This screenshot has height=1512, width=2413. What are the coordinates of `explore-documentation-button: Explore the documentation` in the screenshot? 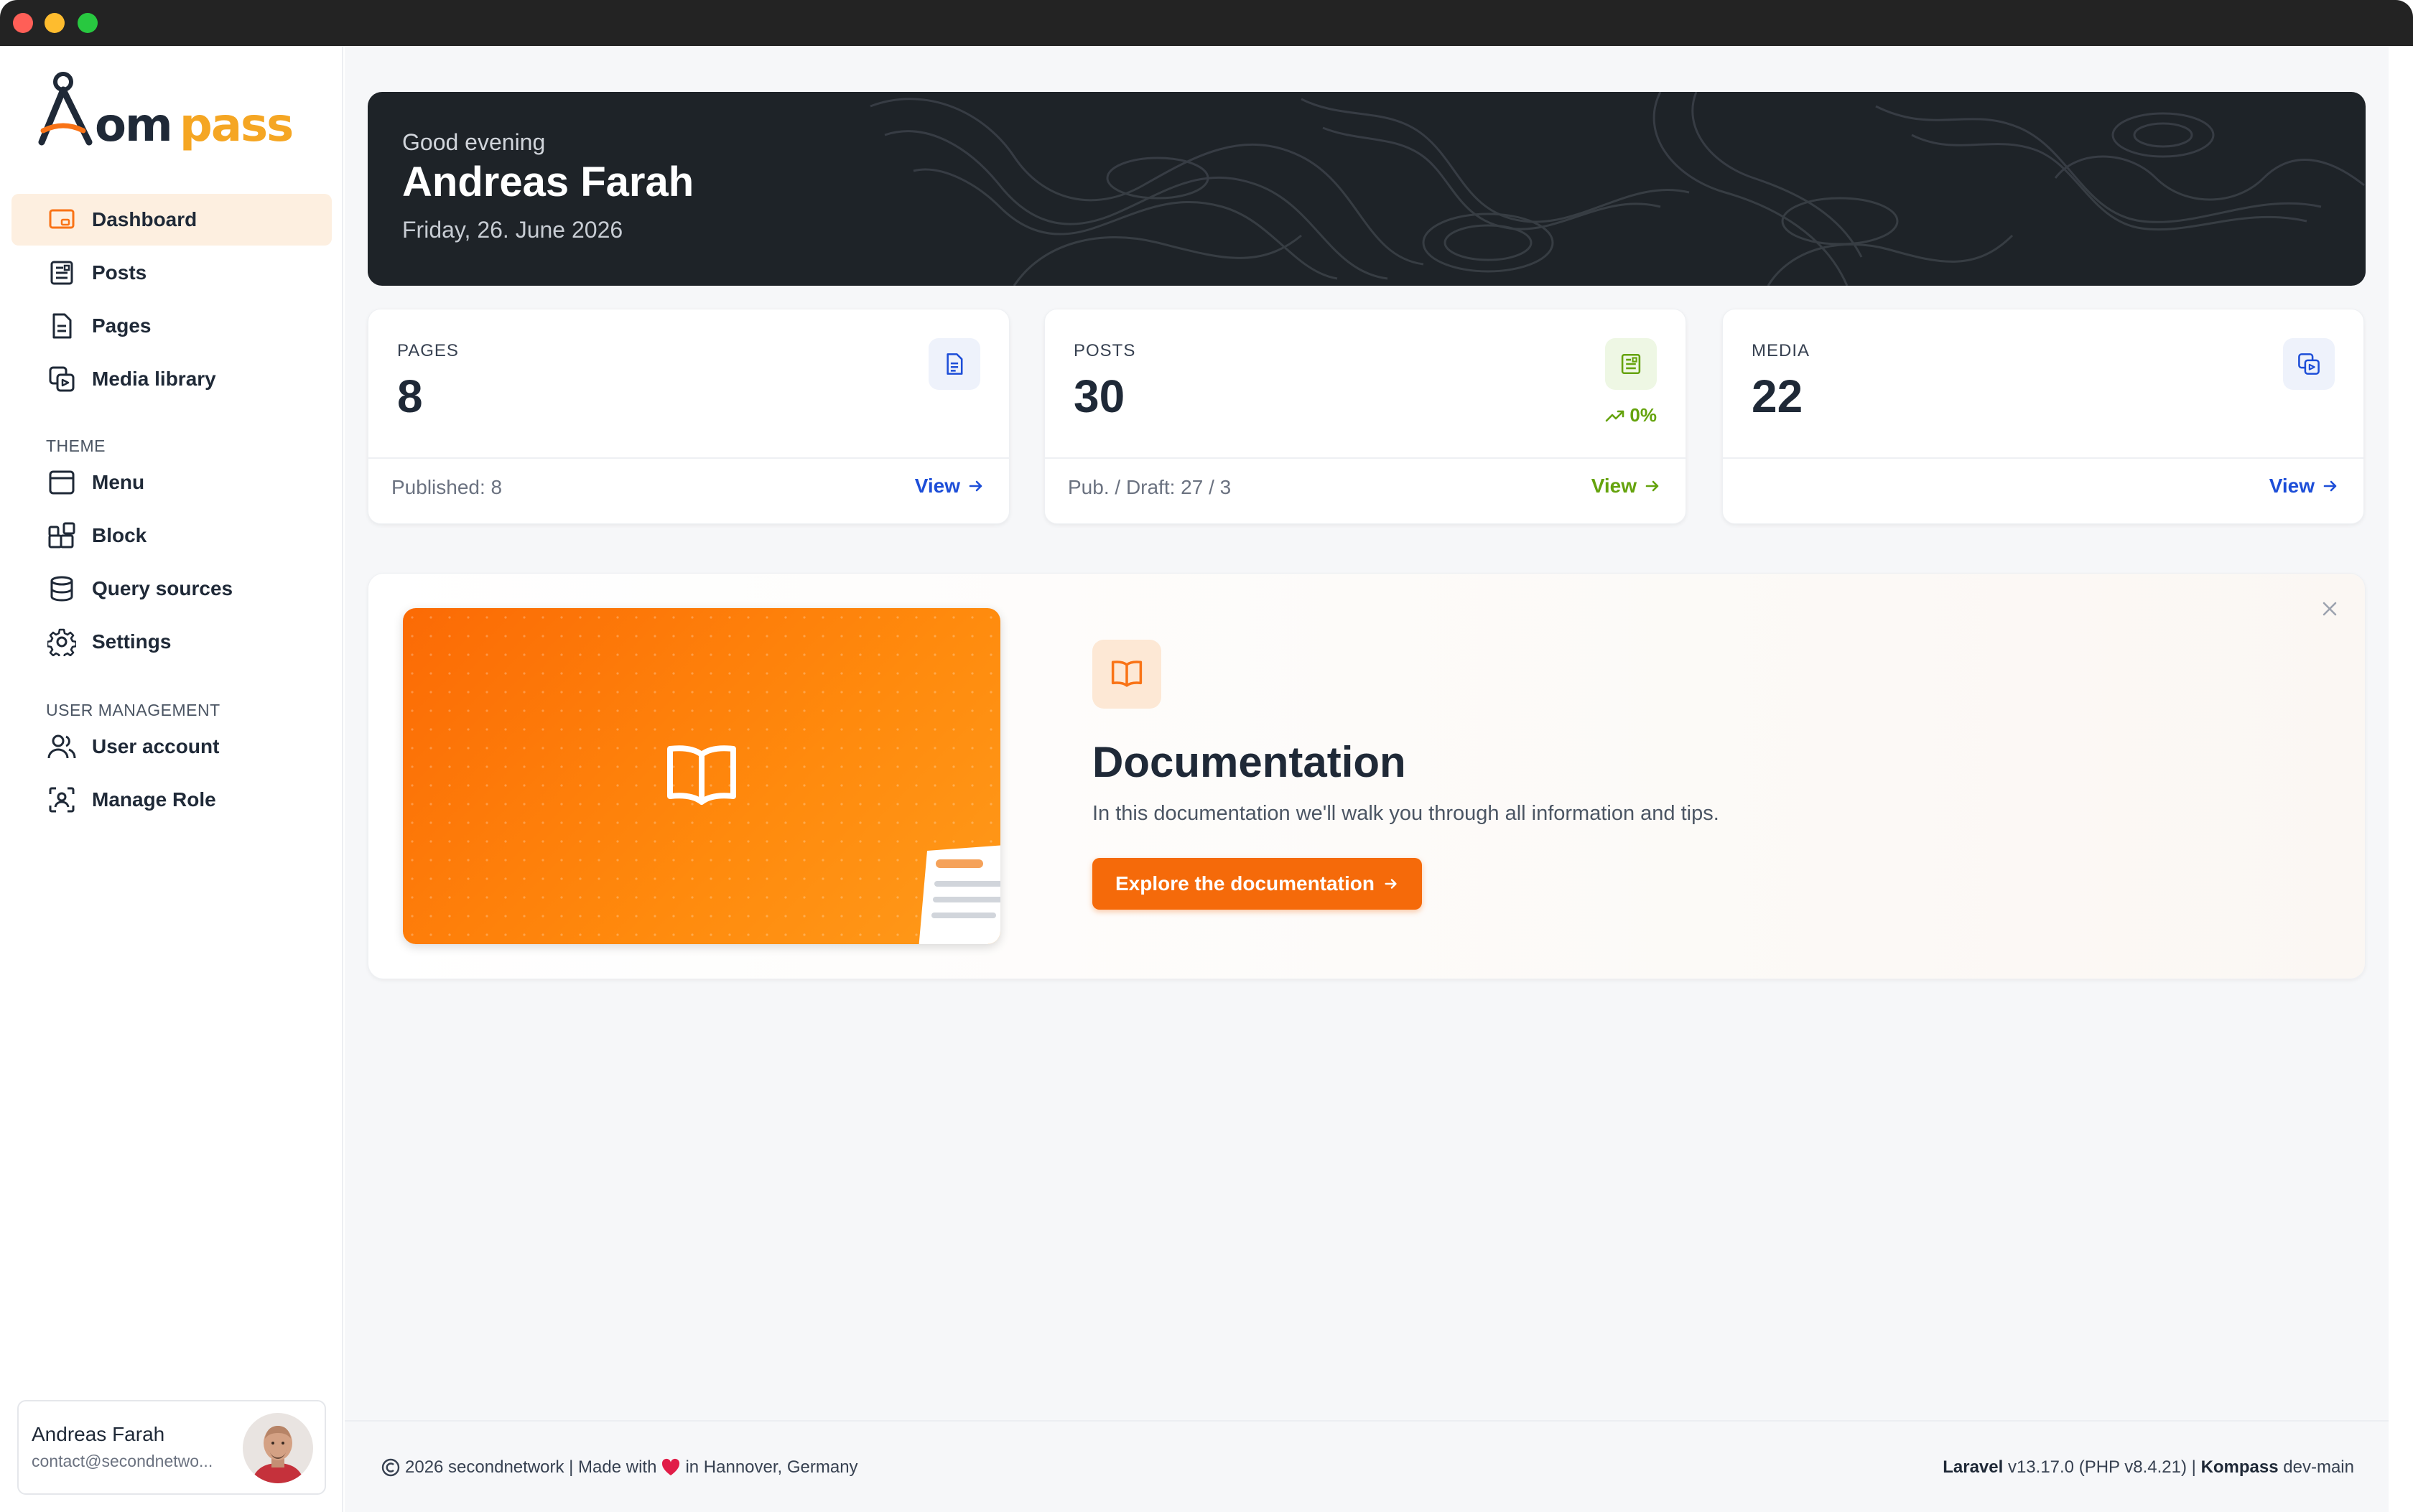 It's located at (1257, 884).